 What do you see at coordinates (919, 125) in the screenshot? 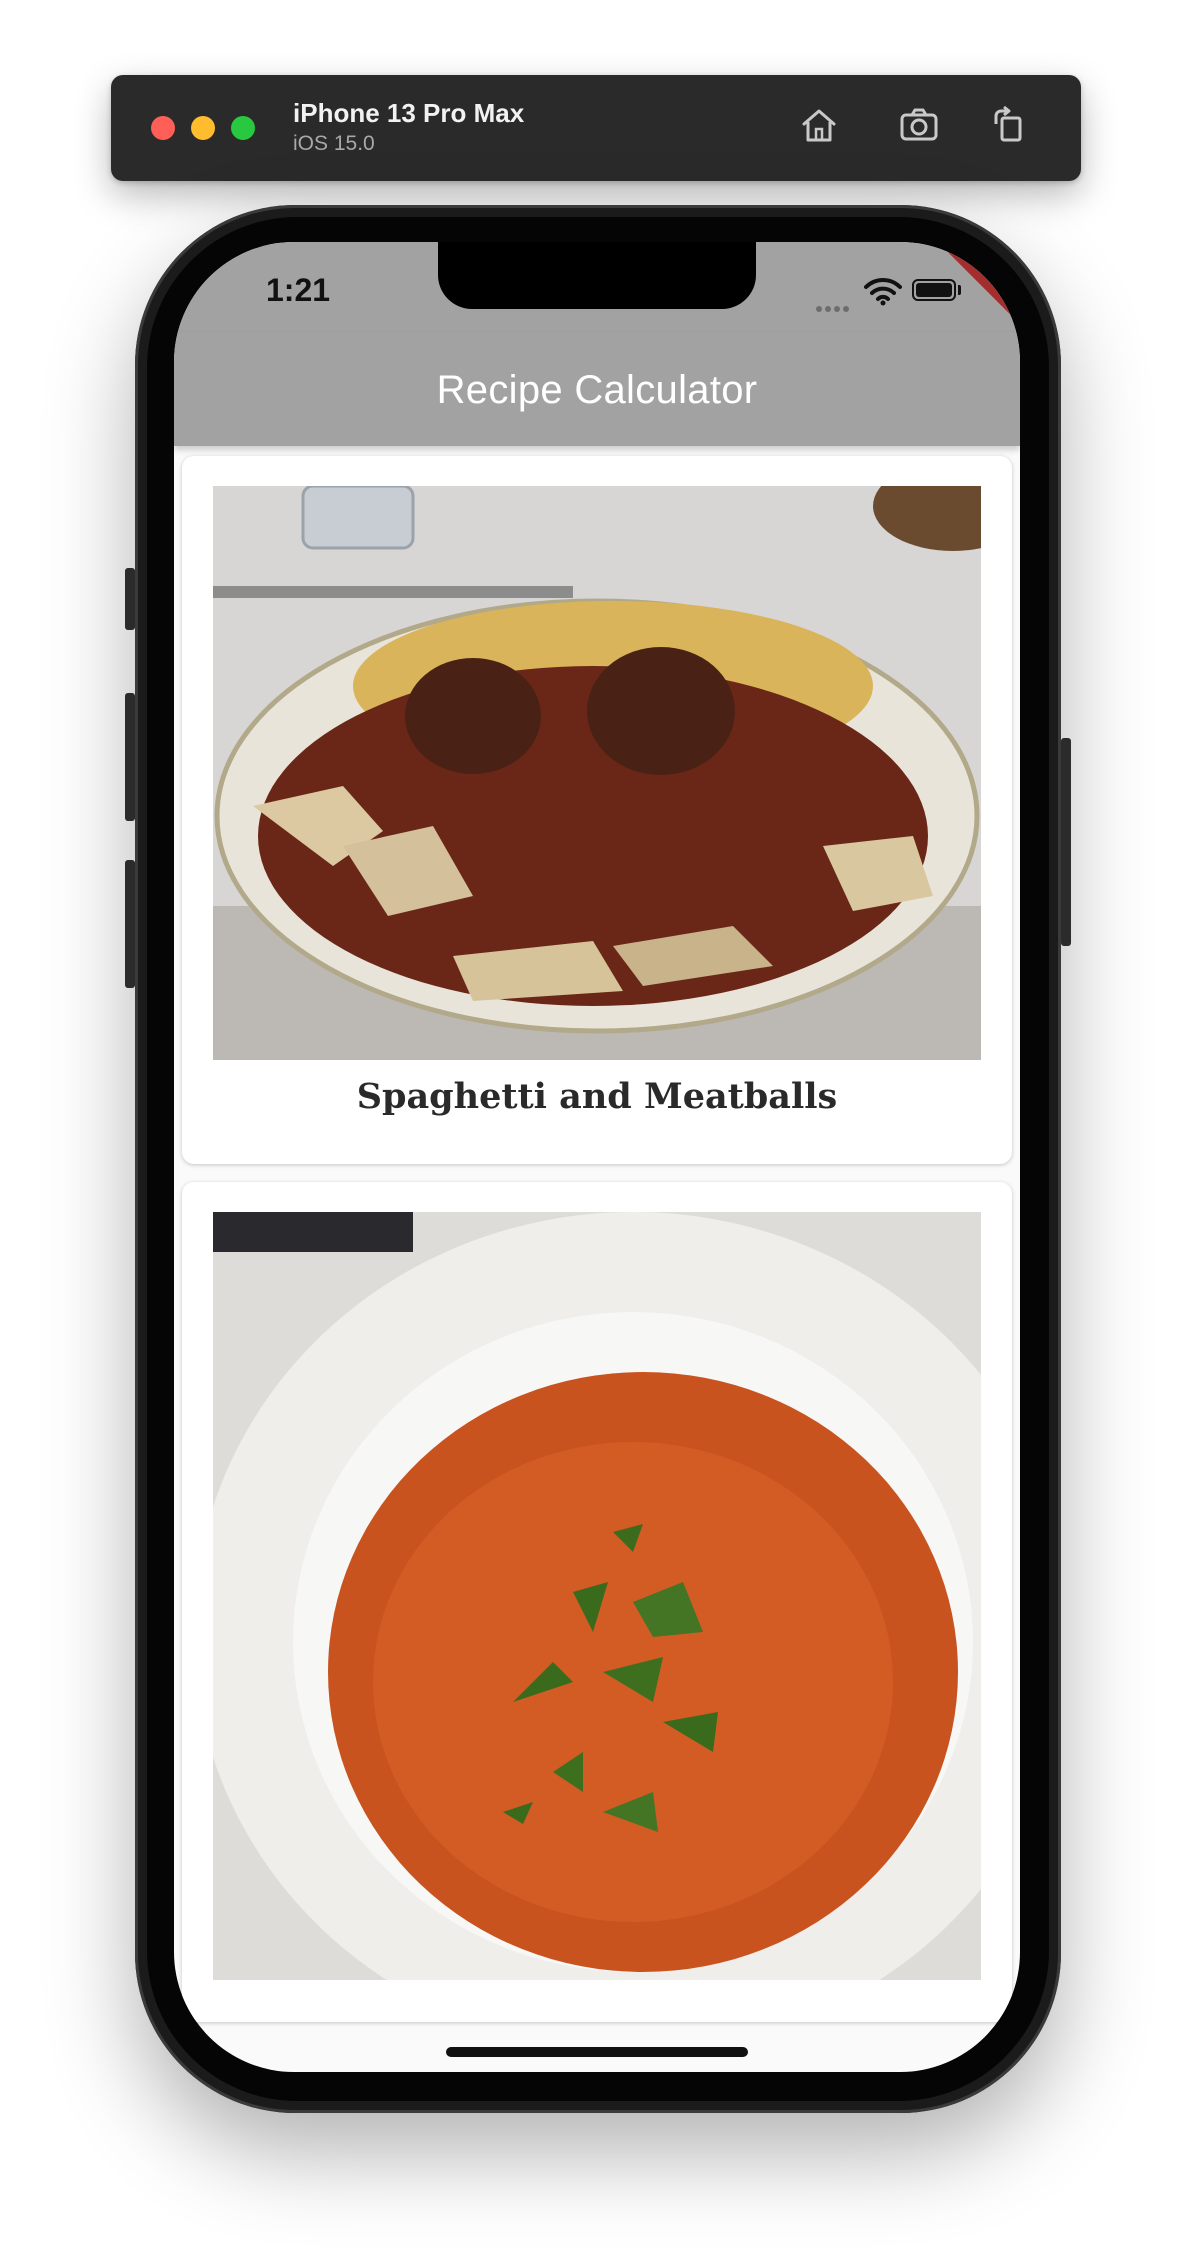
I see `screenshot-icon` at bounding box center [919, 125].